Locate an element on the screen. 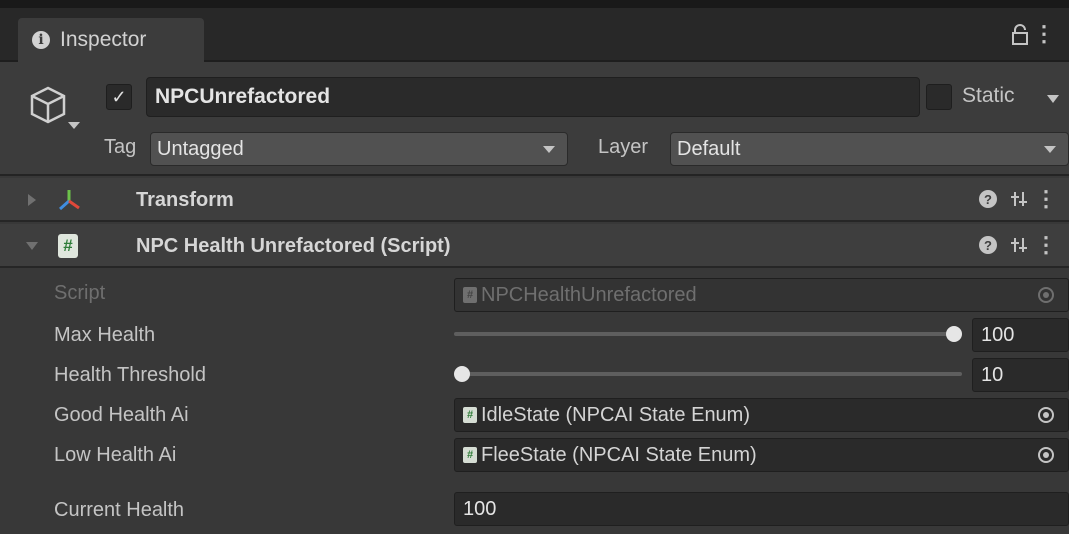  cube-icon is located at coordinates (48, 106).